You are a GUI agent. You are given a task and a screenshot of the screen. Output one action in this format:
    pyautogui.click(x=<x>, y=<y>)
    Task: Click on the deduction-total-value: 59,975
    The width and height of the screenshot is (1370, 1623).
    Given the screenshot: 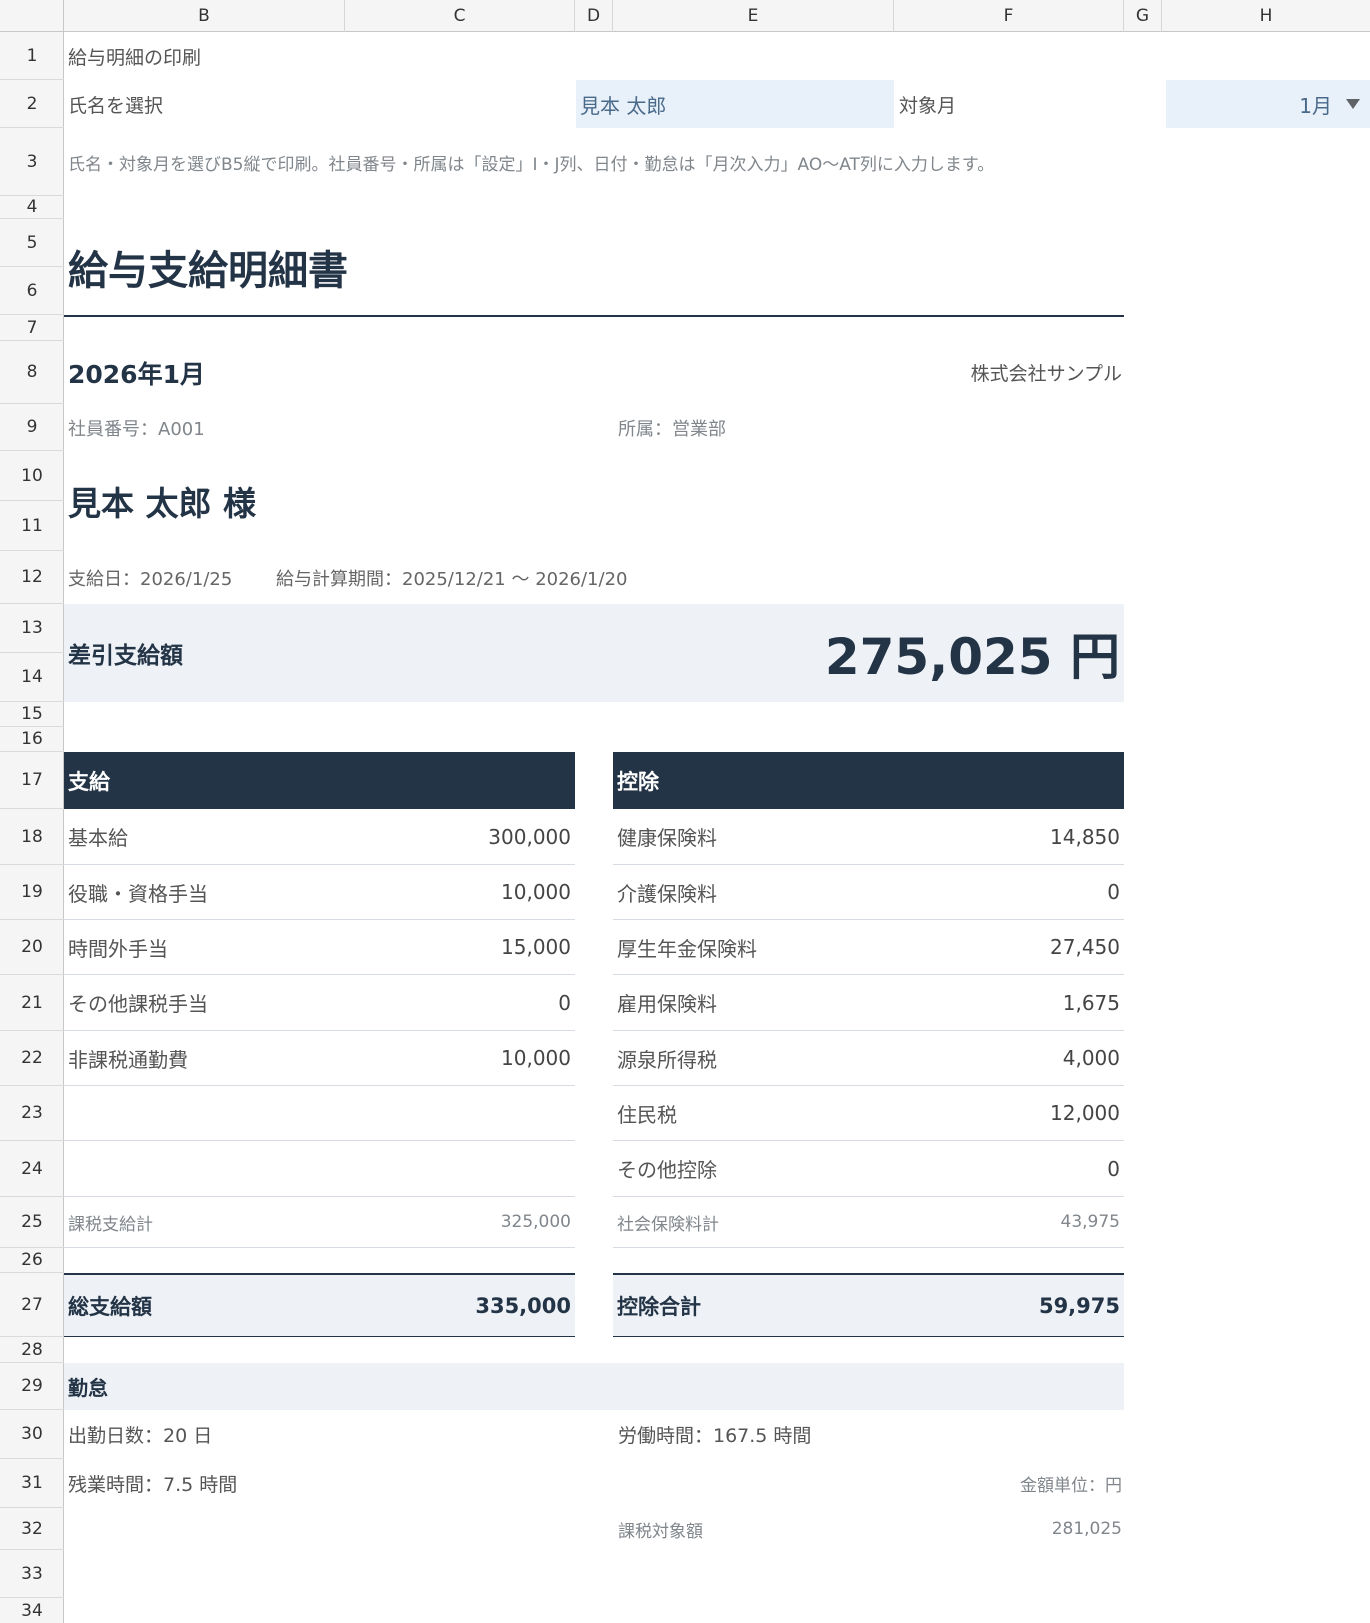 What is the action you would take?
    pyautogui.click(x=1079, y=1305)
    